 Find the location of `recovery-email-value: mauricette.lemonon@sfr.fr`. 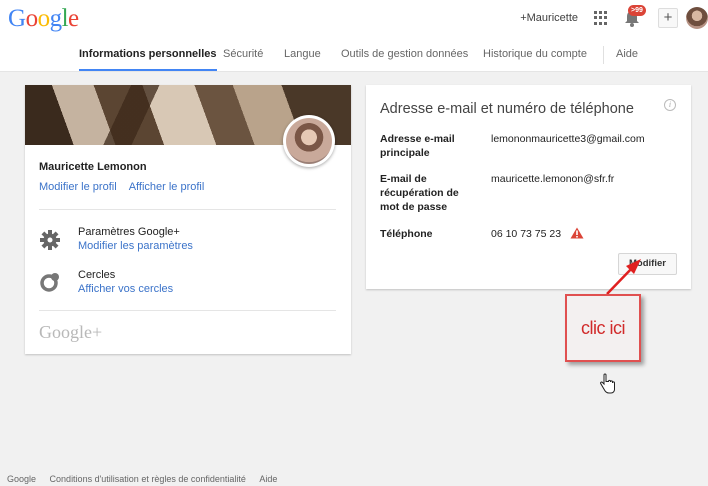

recovery-email-value: mauricette.lemonon@sfr.fr is located at coordinates (553, 179).